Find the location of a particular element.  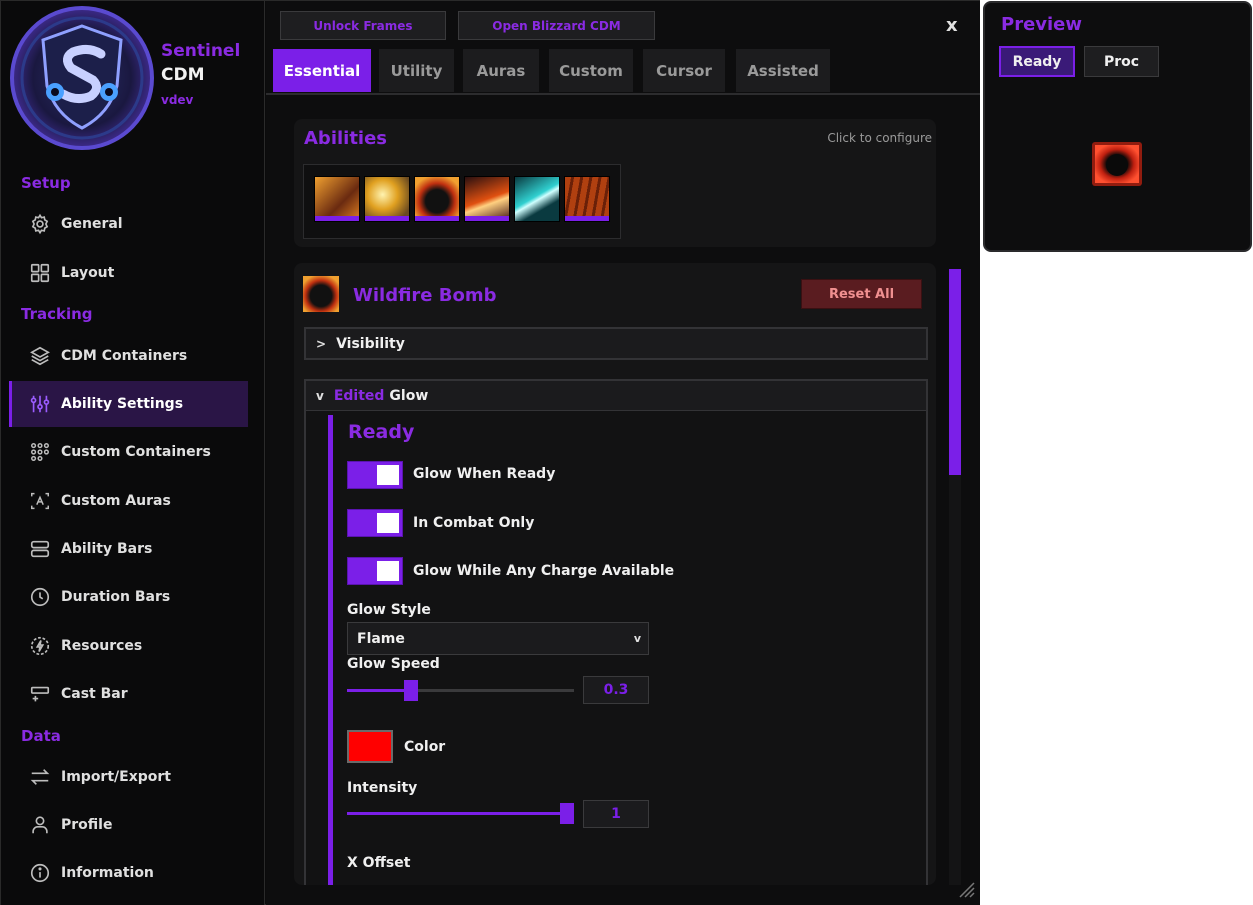

sidebar-item-ability-bars: Ability Bars is located at coordinates (128, 549).